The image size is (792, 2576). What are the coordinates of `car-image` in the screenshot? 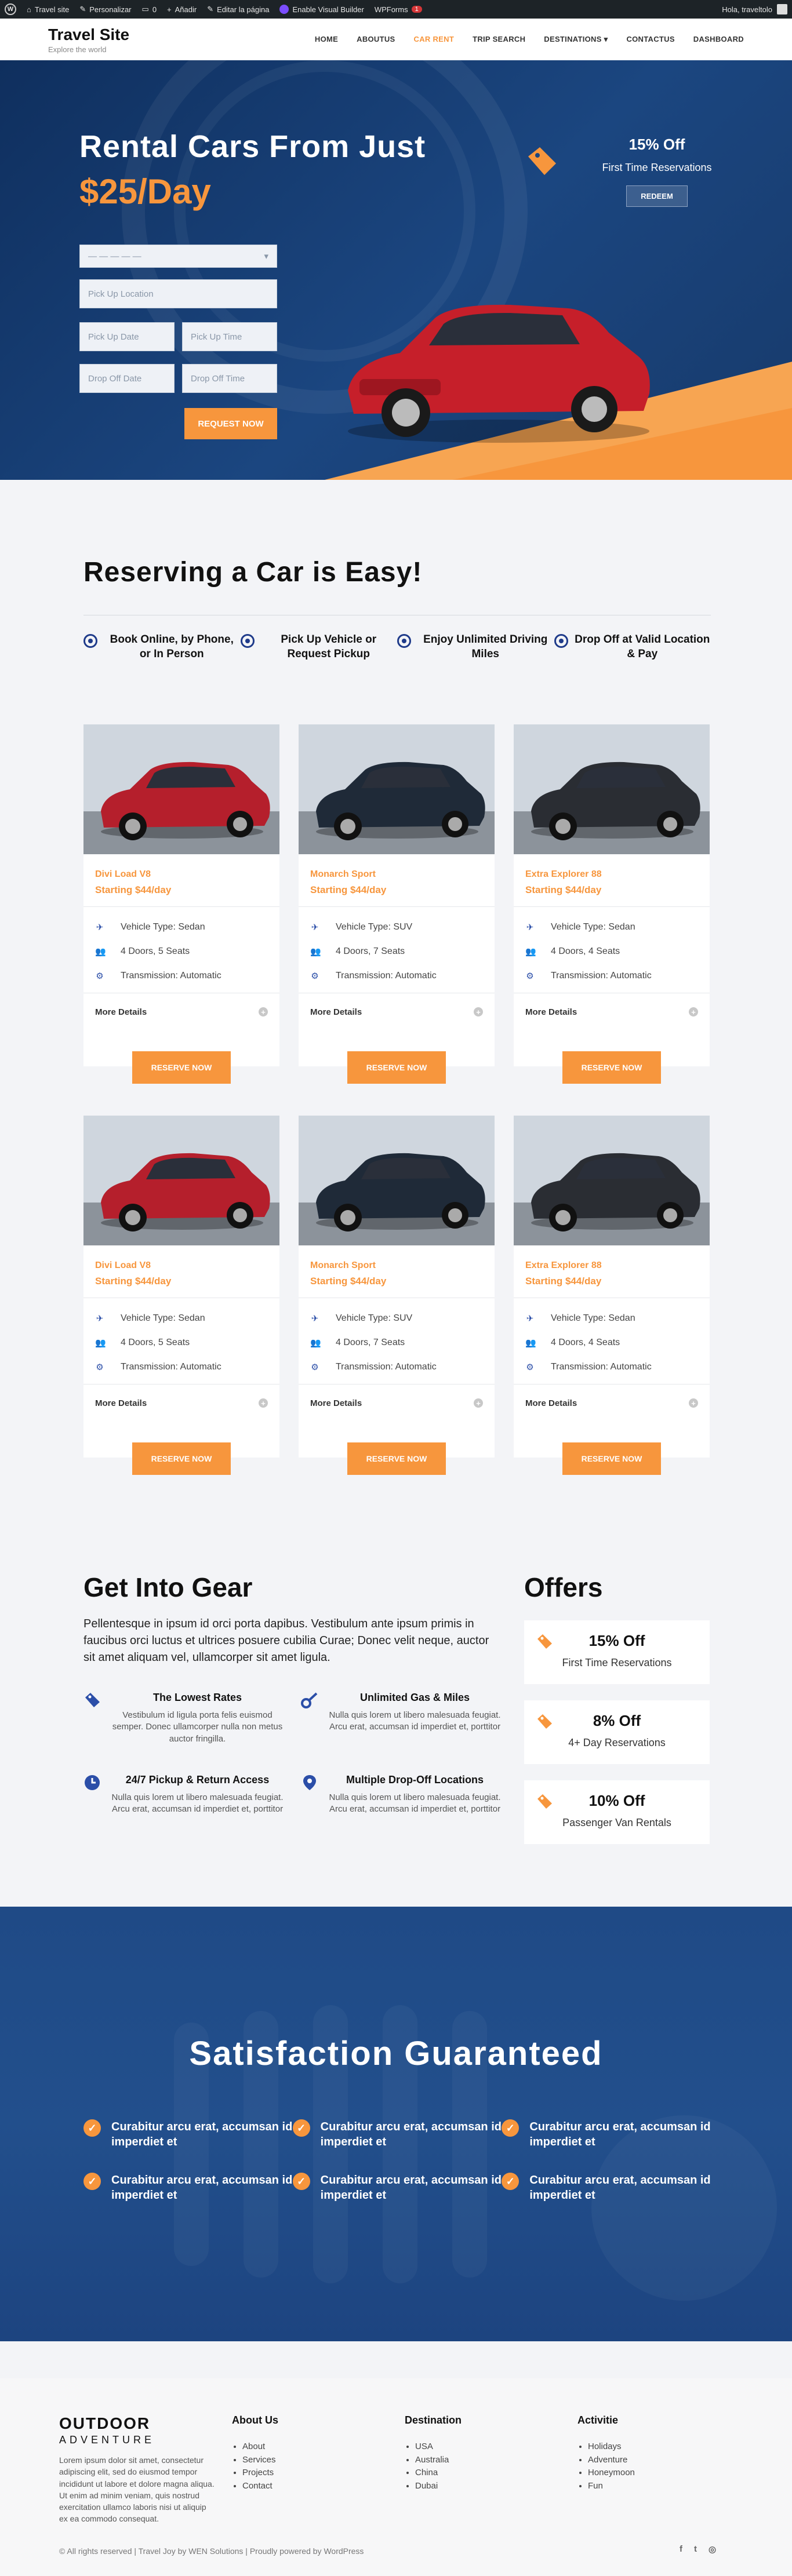 It's located at (612, 1180).